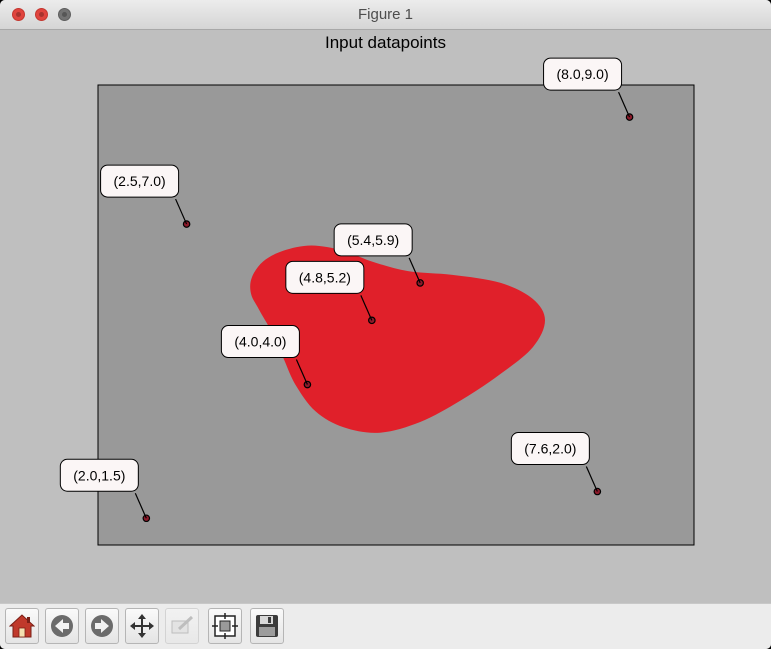  I want to click on annotation-label: (8.0,9.0), so click(583, 74).